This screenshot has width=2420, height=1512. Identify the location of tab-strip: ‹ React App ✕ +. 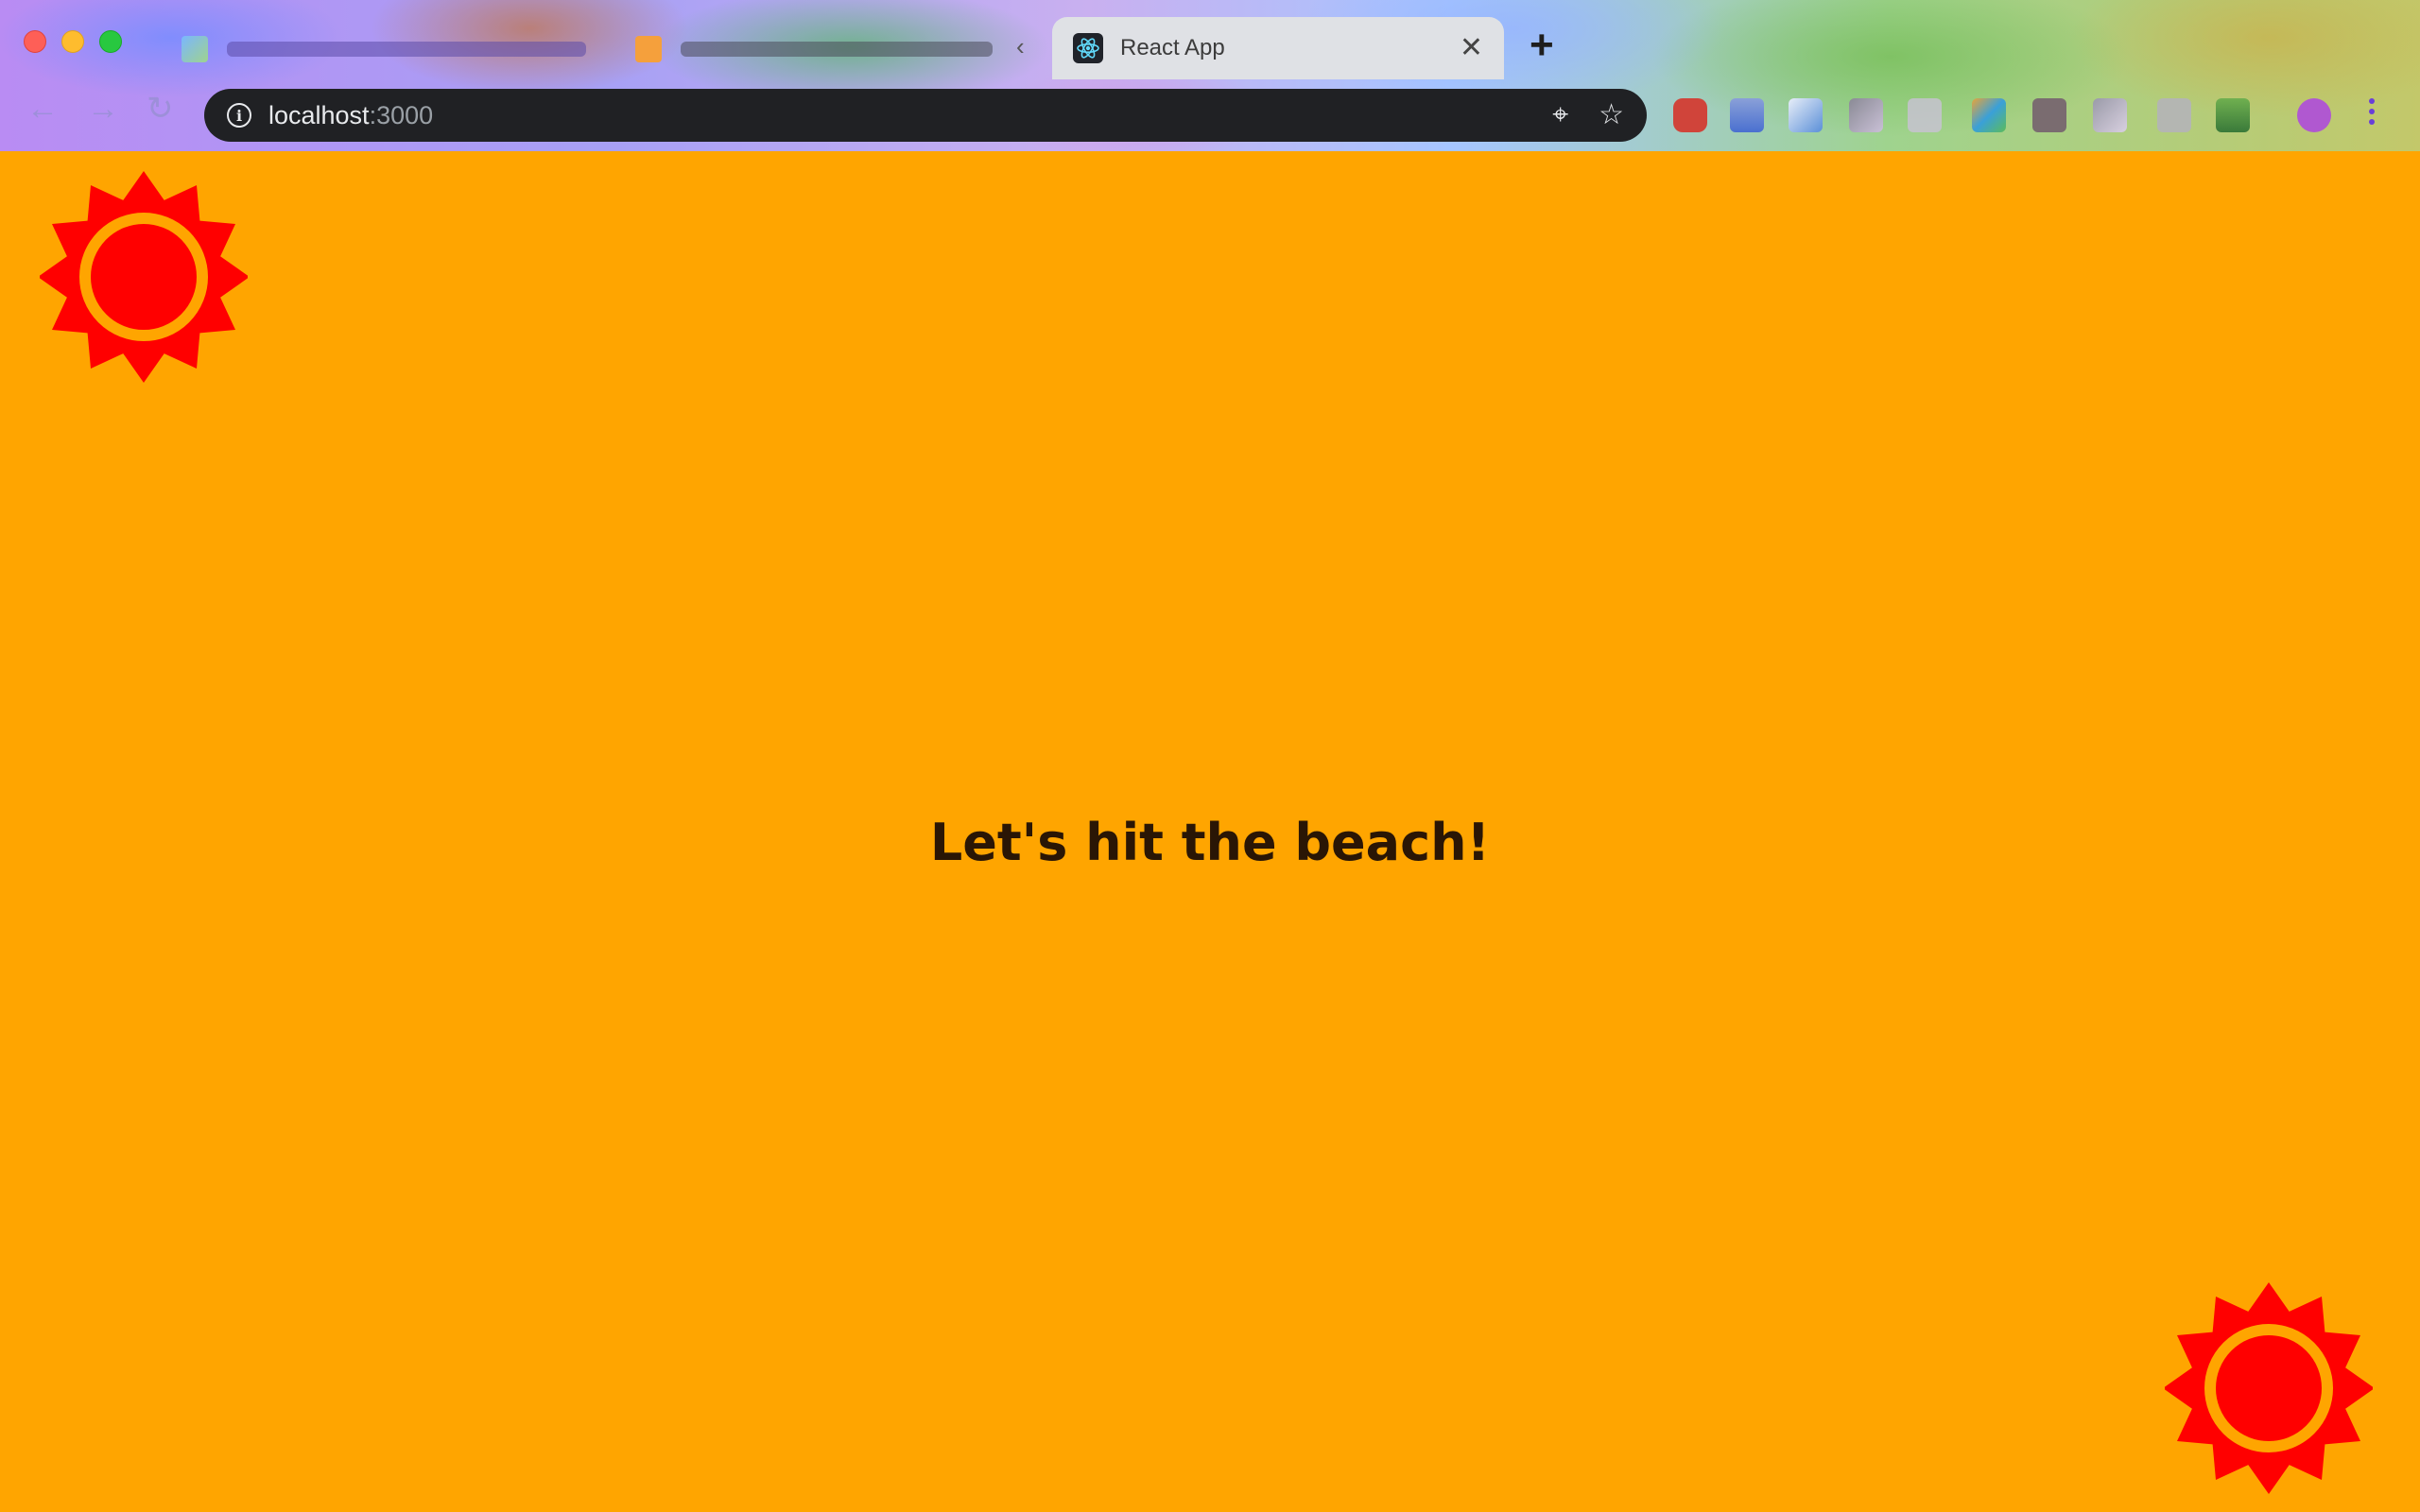
(1210, 39).